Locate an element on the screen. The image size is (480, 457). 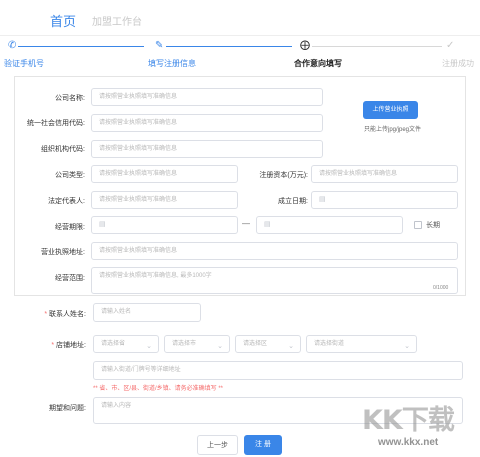
legal-rep-input: 请按照营业执照填写准确信息 is located at coordinates (164, 200).